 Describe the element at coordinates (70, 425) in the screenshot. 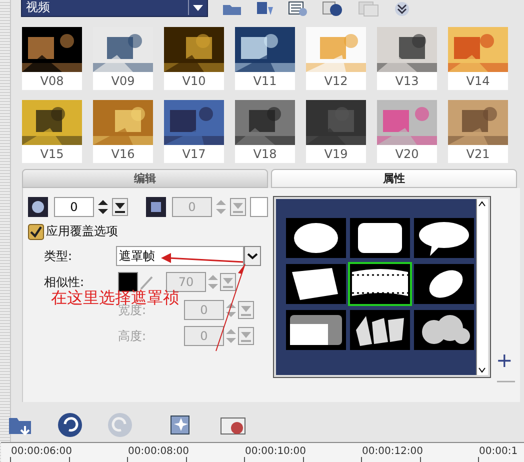

I see `undo-icon` at that location.